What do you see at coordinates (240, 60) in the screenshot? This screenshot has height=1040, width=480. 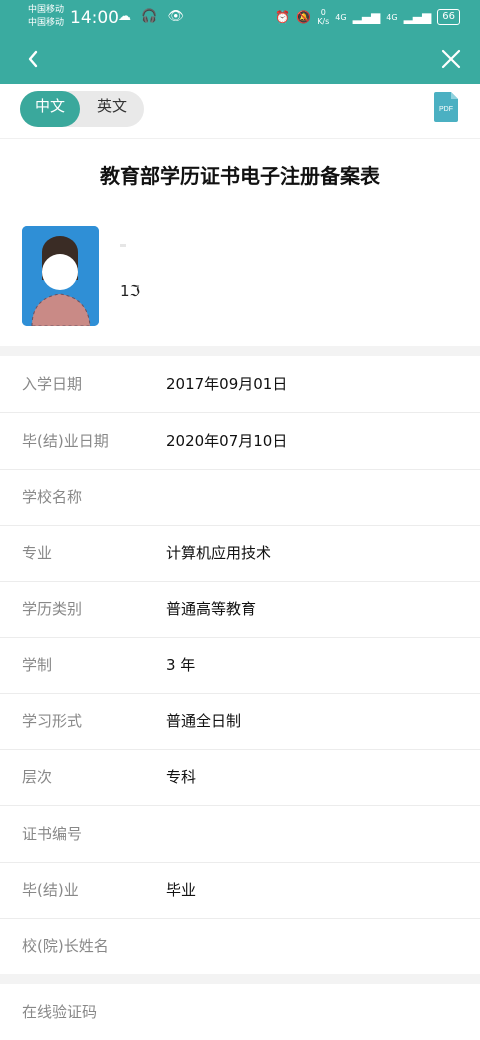 I see `nav-bar` at bounding box center [240, 60].